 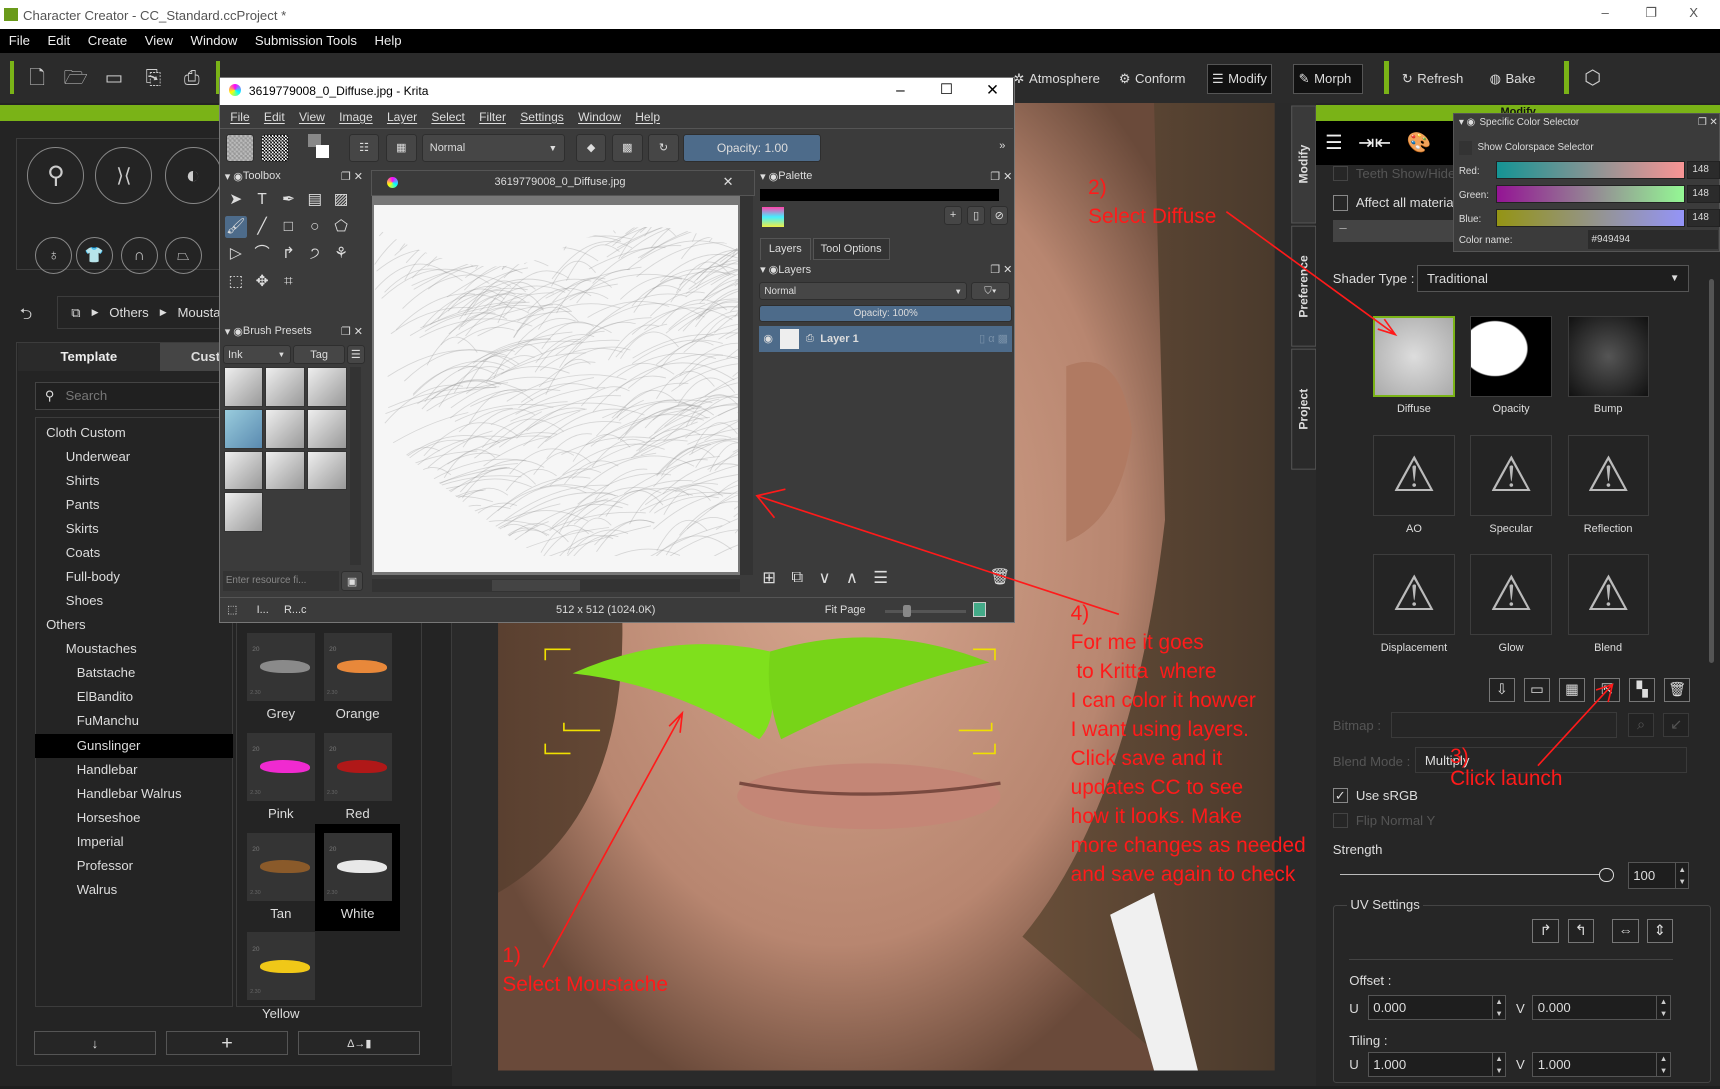 What do you see at coordinates (1151, 79) in the screenshot?
I see `conform-button: ⚙ Conform` at bounding box center [1151, 79].